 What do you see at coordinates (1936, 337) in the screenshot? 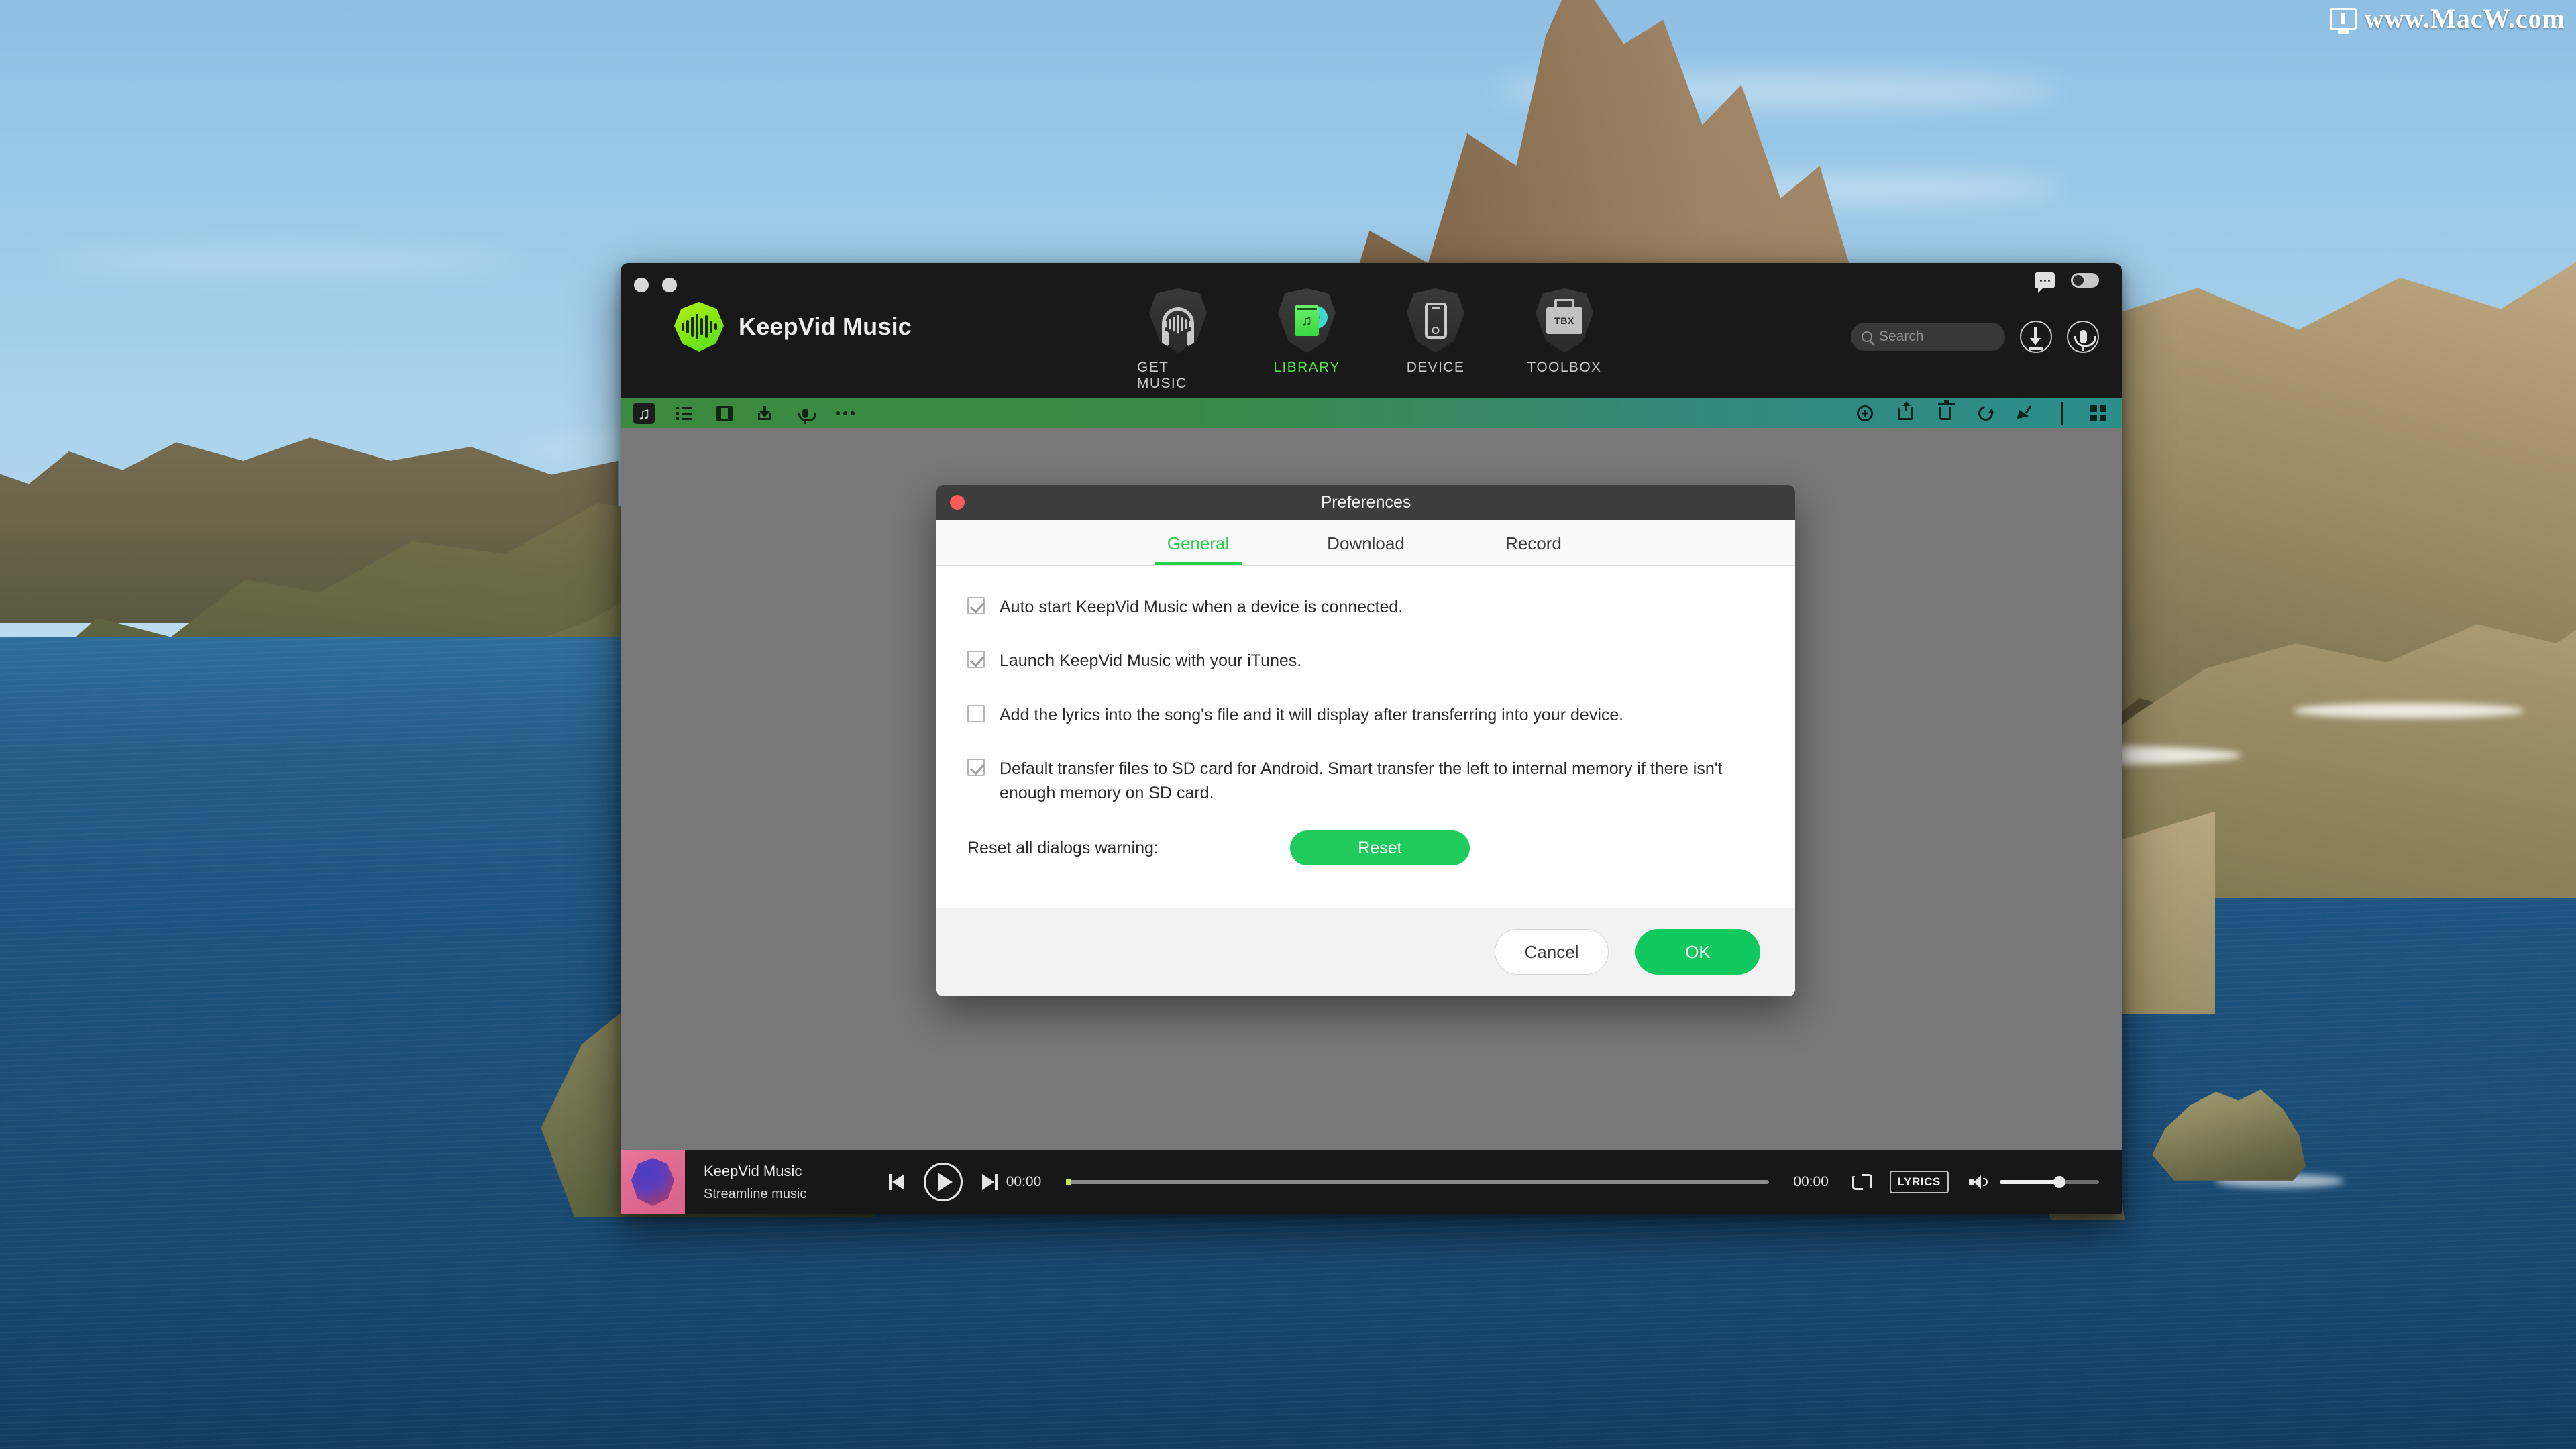
I see `search-input` at bounding box center [1936, 337].